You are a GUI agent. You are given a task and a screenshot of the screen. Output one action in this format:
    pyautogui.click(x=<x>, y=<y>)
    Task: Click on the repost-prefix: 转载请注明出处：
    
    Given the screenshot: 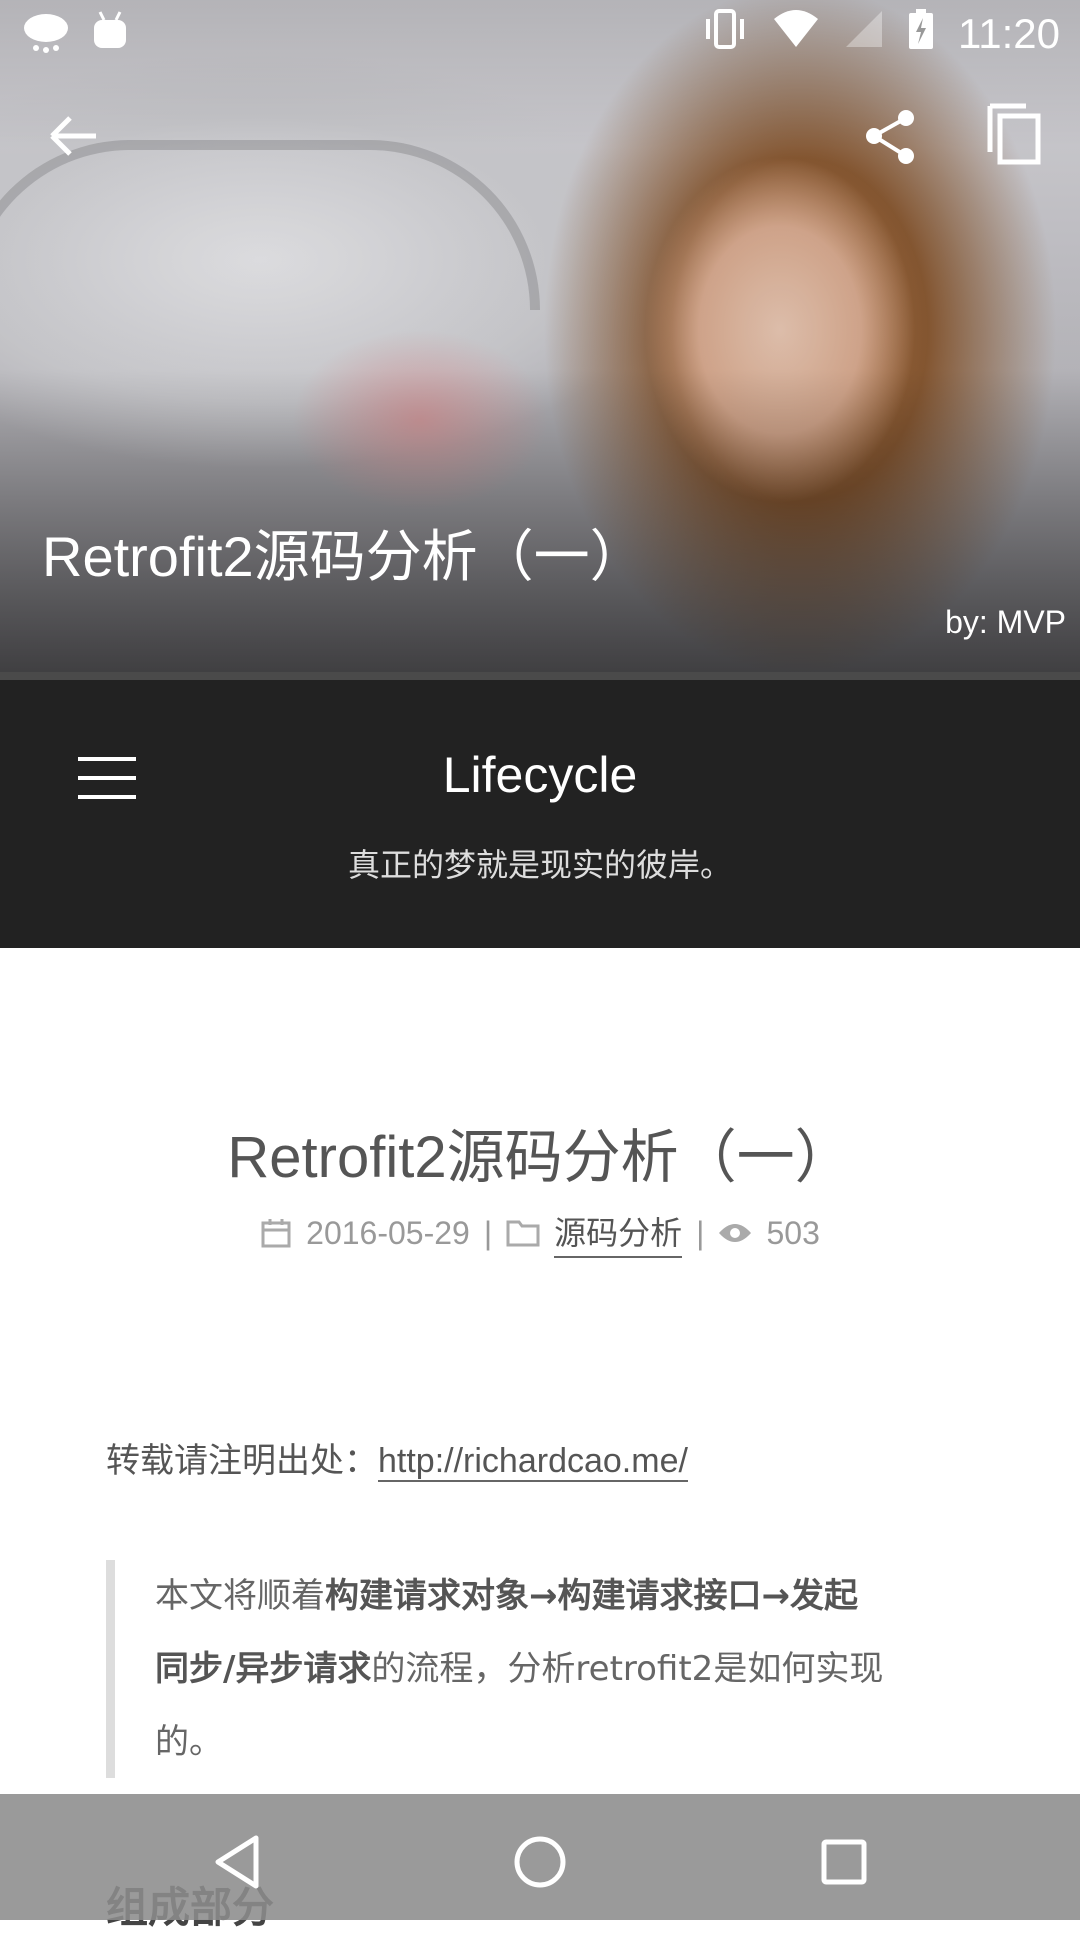 What is the action you would take?
    pyautogui.click(x=242, y=1461)
    